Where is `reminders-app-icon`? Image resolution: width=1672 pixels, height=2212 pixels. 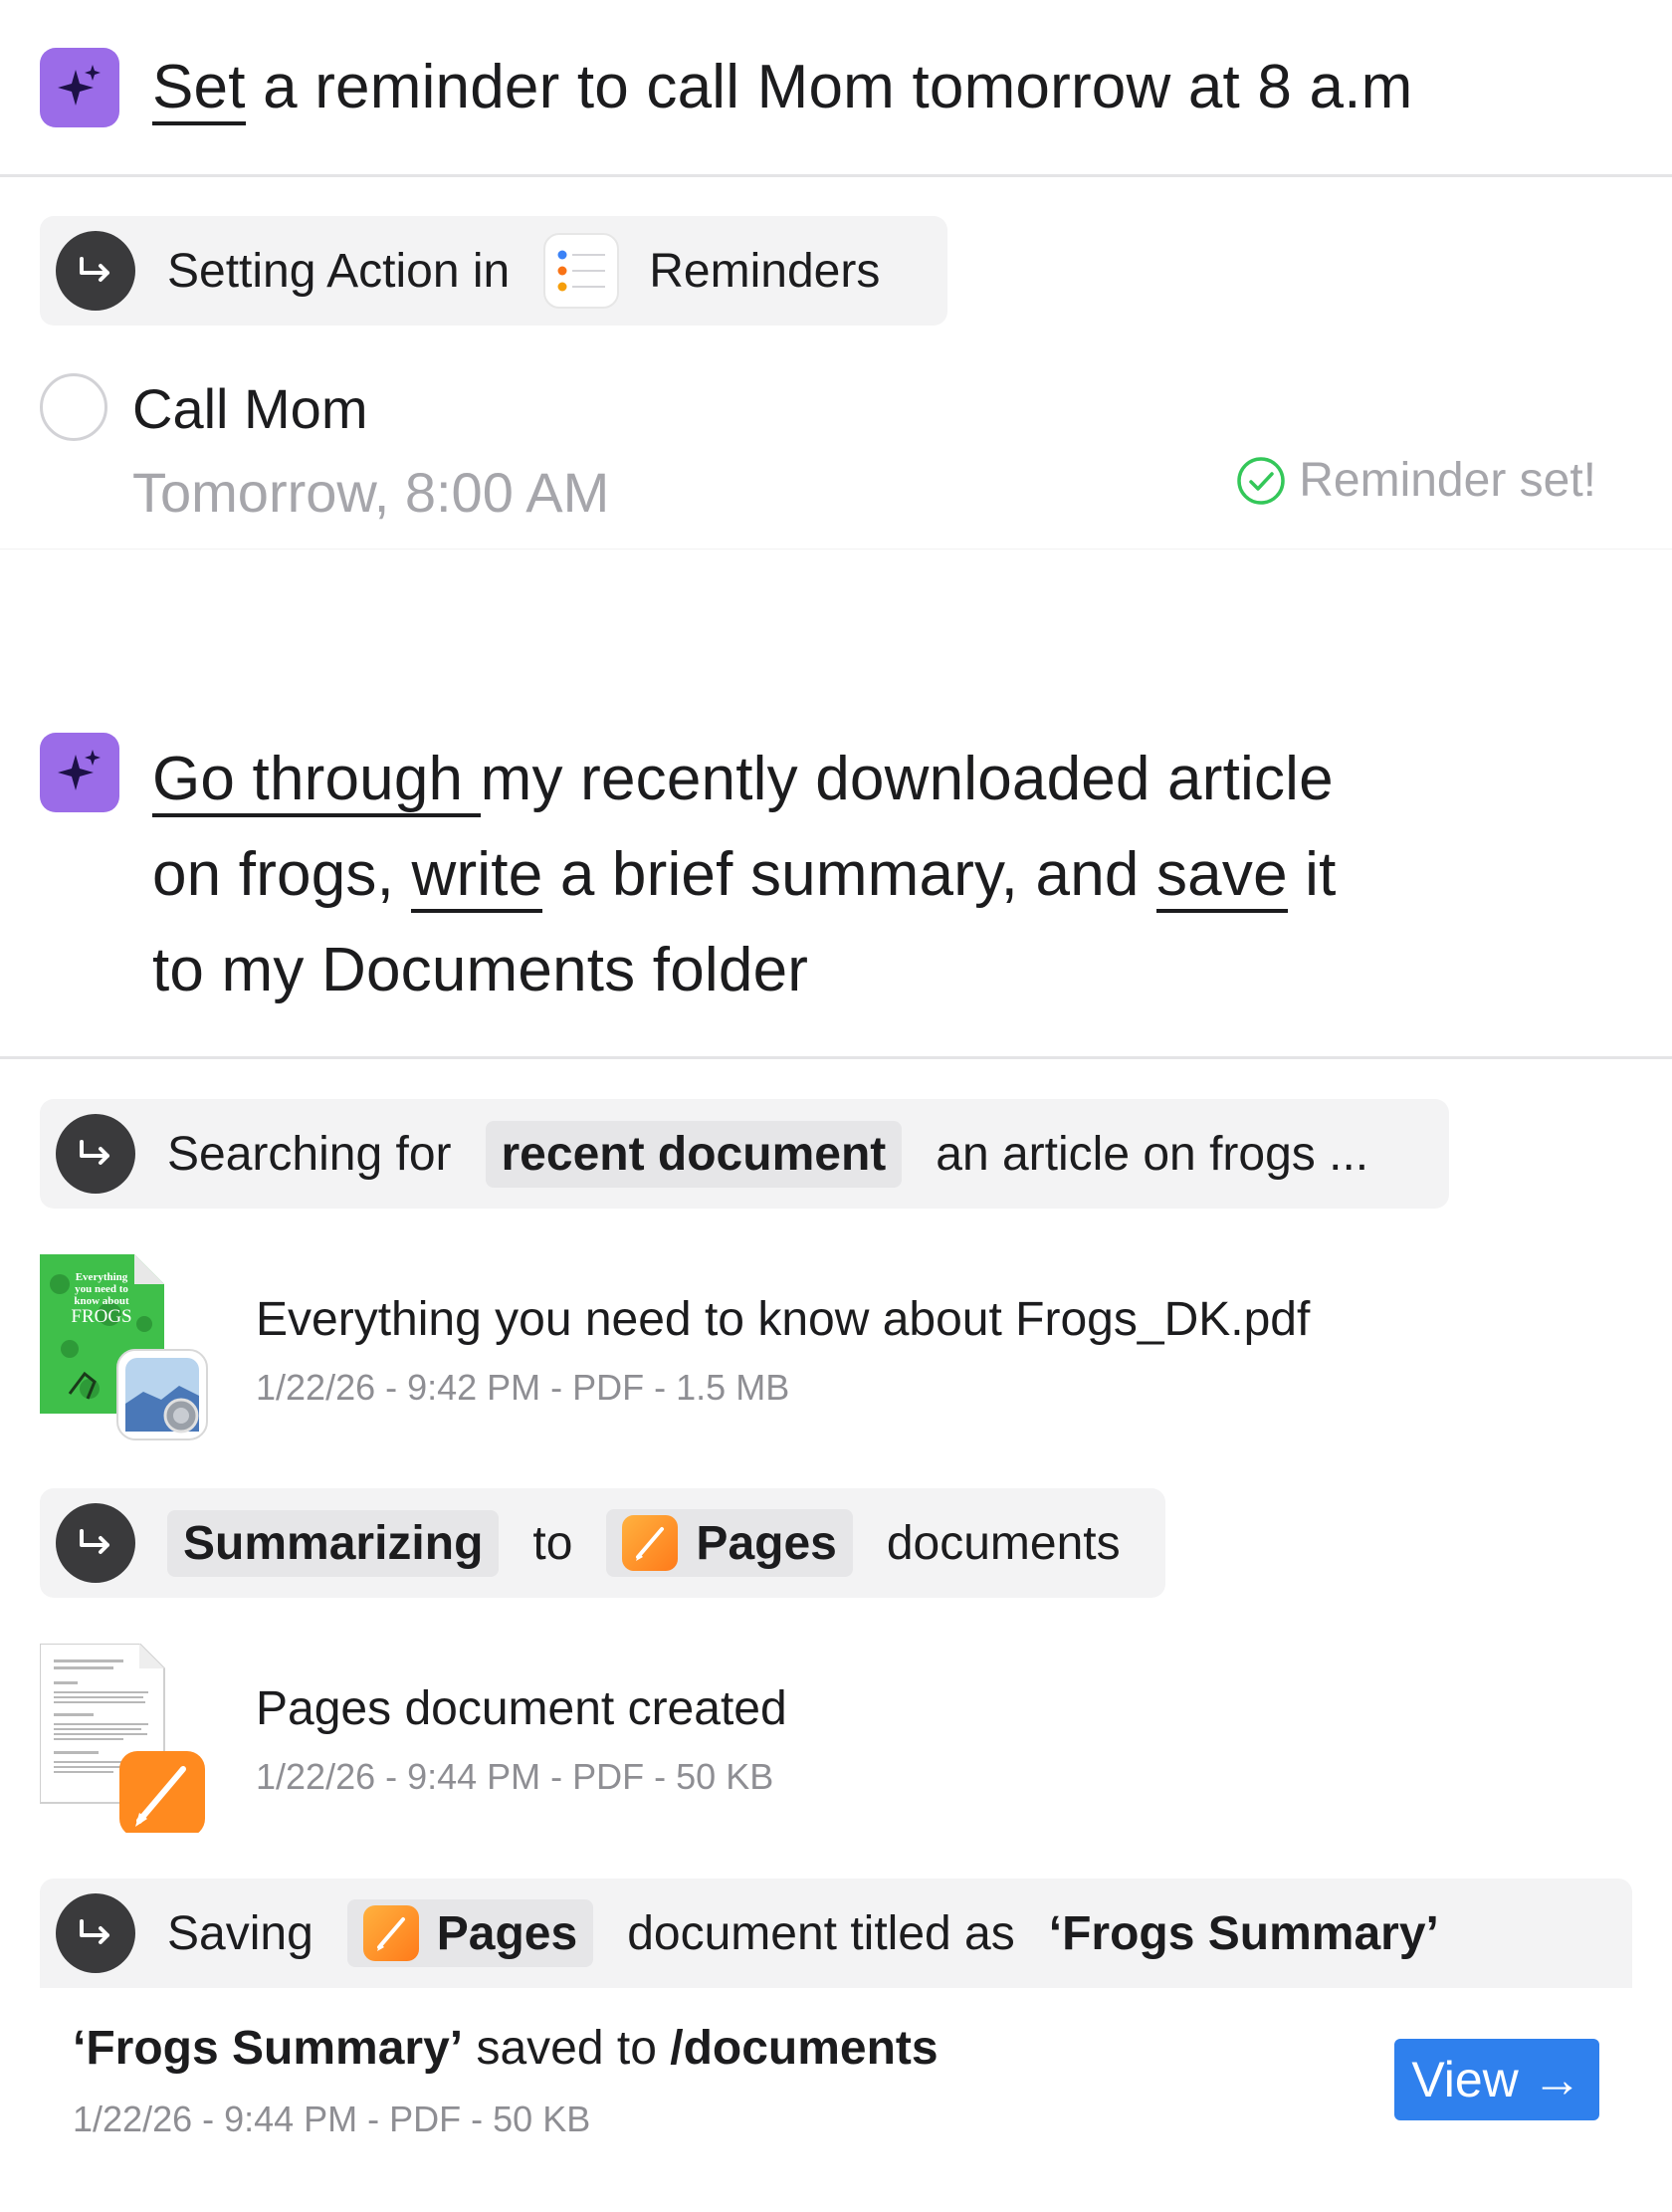 reminders-app-icon is located at coordinates (581, 271).